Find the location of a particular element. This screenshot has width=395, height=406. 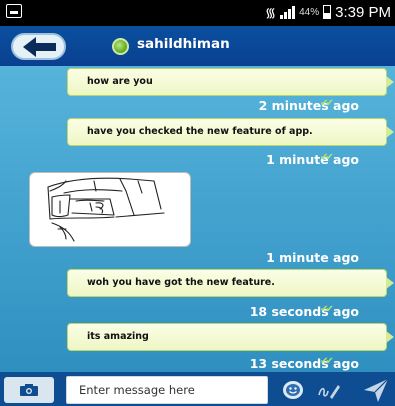

image-message is located at coordinates (110, 209).